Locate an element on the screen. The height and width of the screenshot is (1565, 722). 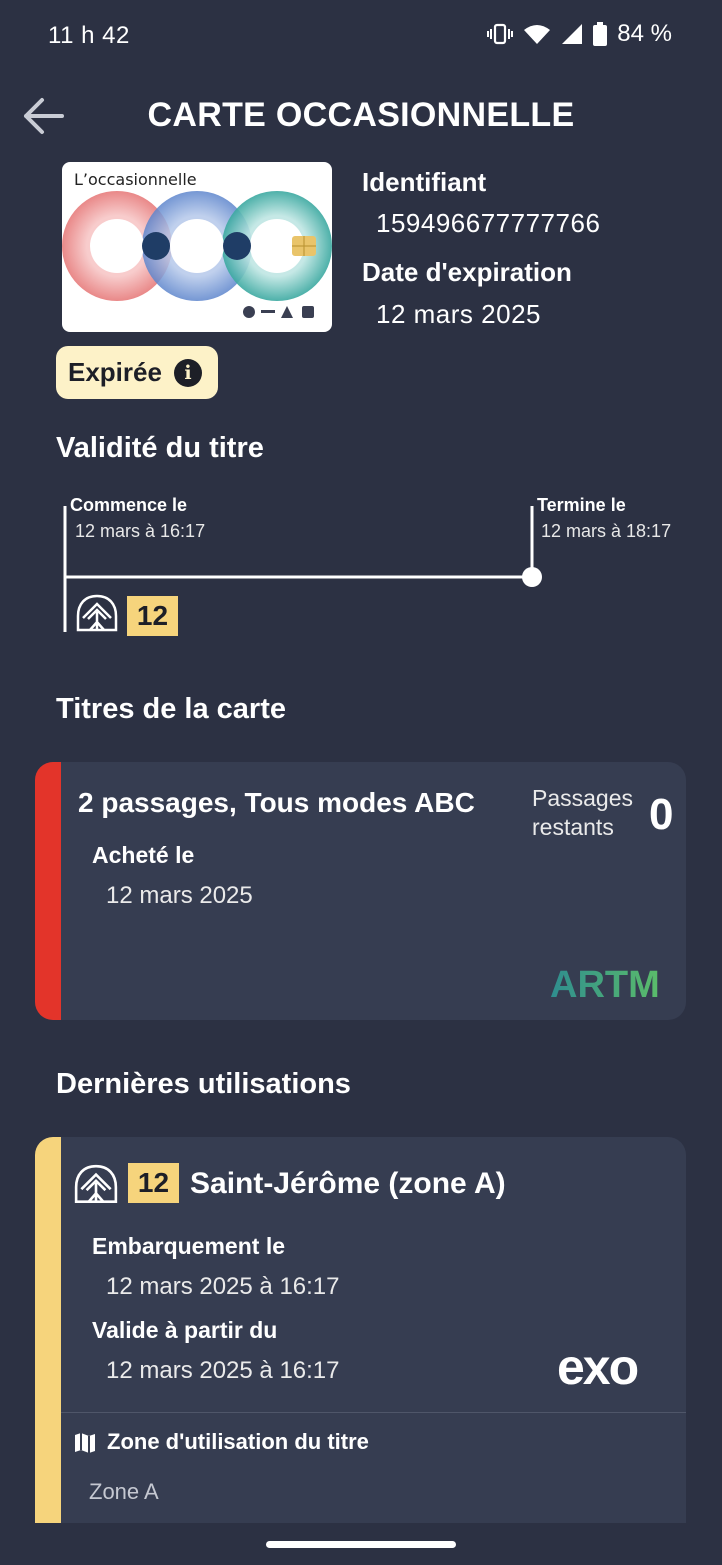
remaining-value: 0 is located at coordinates (661, 814).